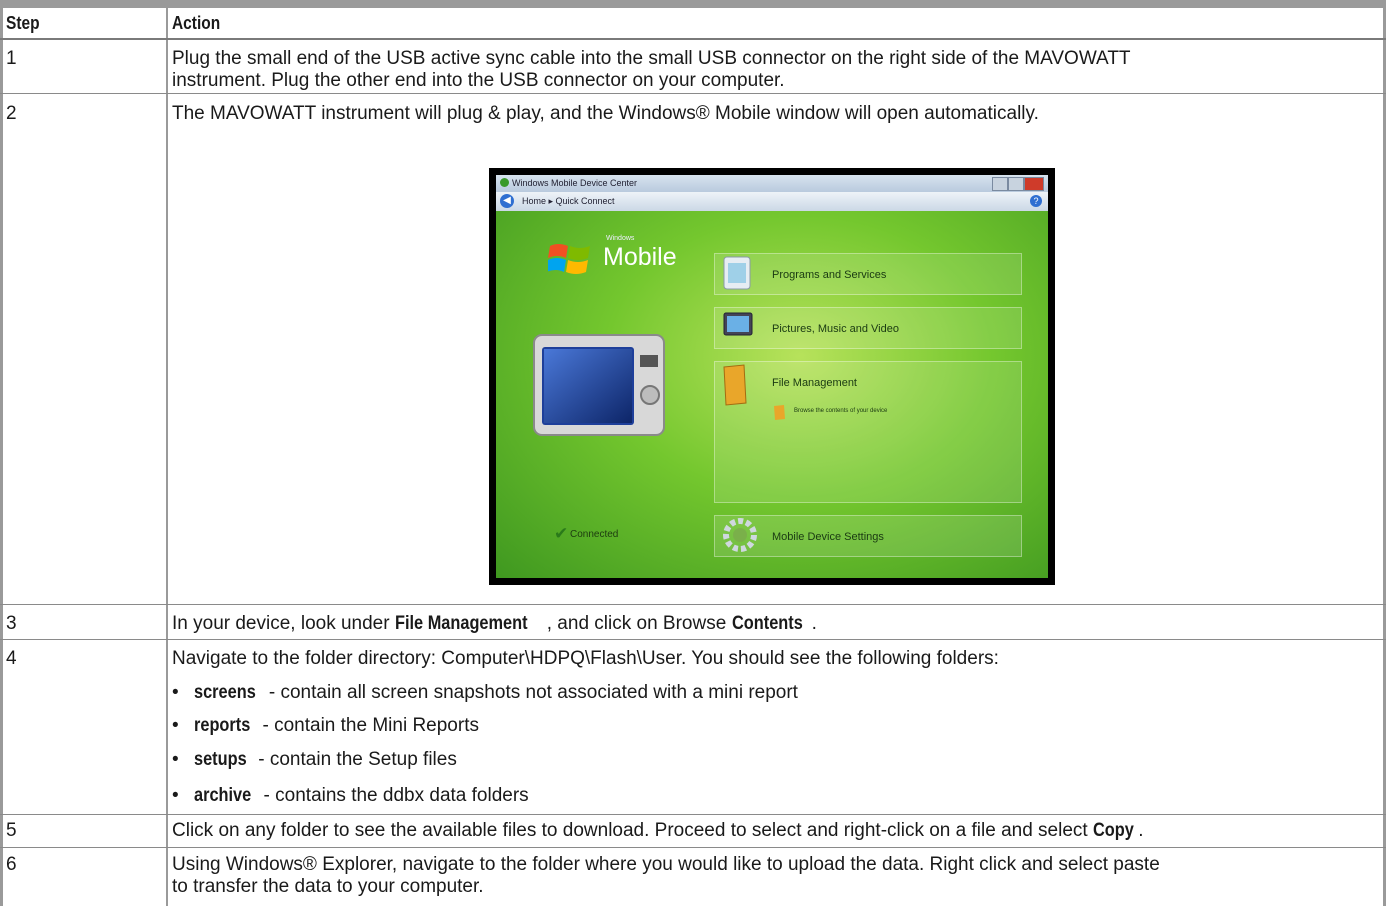 This screenshot has height=906, width=1386. I want to click on mobile-device-settings-label: Mobile Device Settings, so click(828, 537).